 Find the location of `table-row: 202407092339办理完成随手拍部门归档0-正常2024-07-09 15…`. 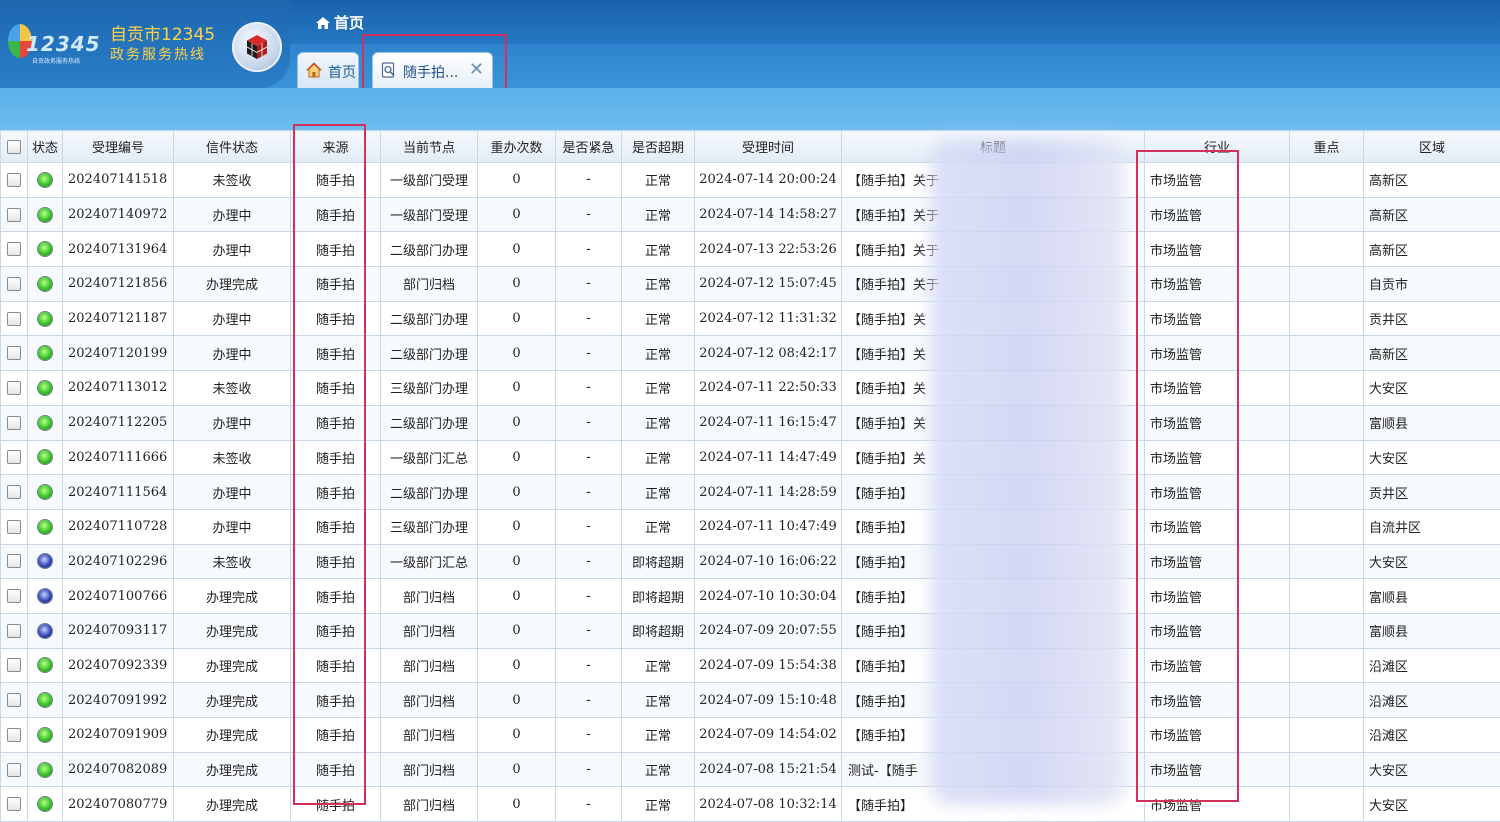

table-row: 202407092339办理完成随手拍部门归档0-正常2024-07-09 15… is located at coordinates (750, 665).